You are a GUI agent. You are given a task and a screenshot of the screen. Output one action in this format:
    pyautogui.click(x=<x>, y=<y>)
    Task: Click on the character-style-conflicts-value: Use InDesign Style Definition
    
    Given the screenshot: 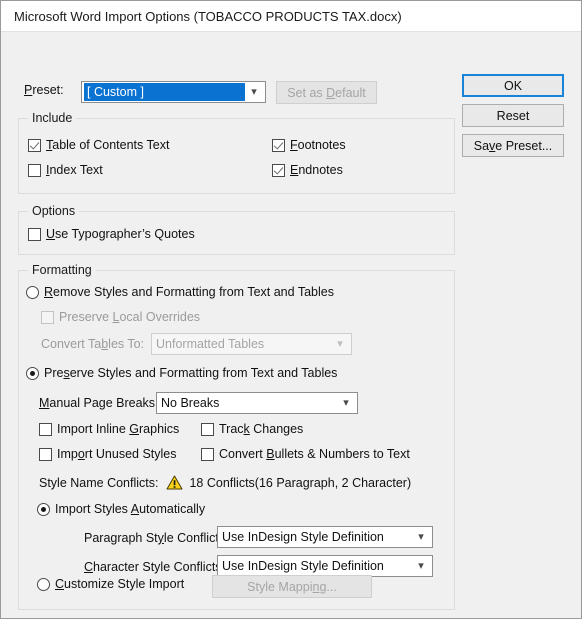 What is the action you would take?
    pyautogui.click(x=303, y=566)
    